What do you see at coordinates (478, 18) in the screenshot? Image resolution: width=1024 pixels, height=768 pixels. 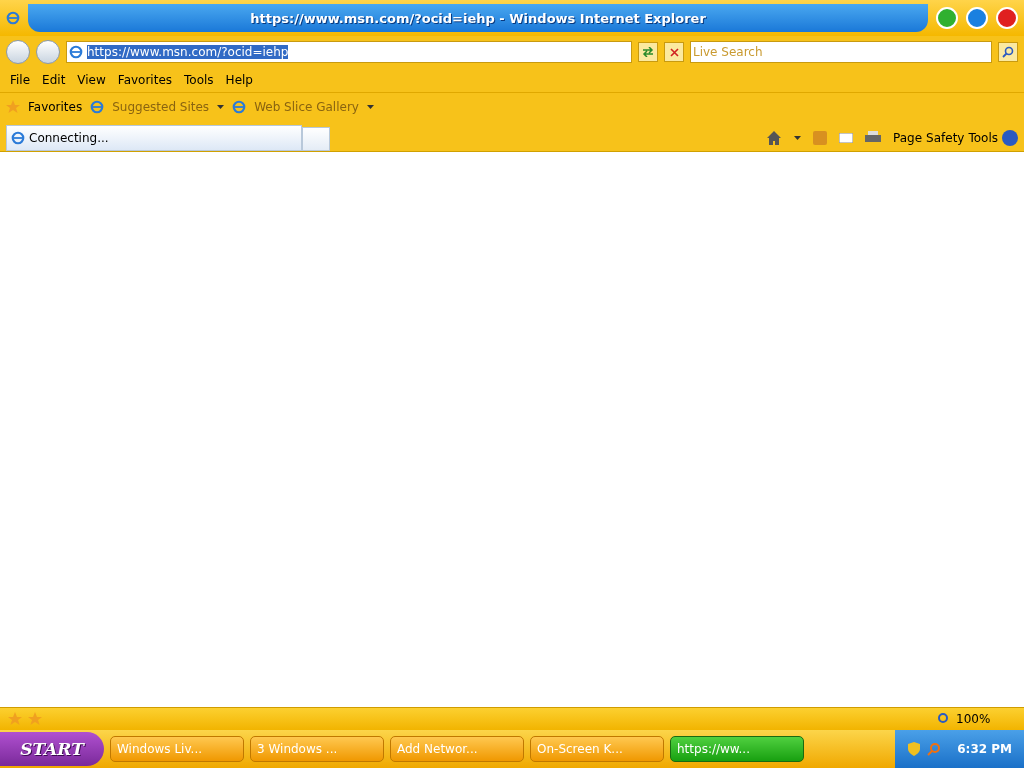 I see `window-title: https://www.msn.com/?ocid=iehp - Windows Internet Explorer` at bounding box center [478, 18].